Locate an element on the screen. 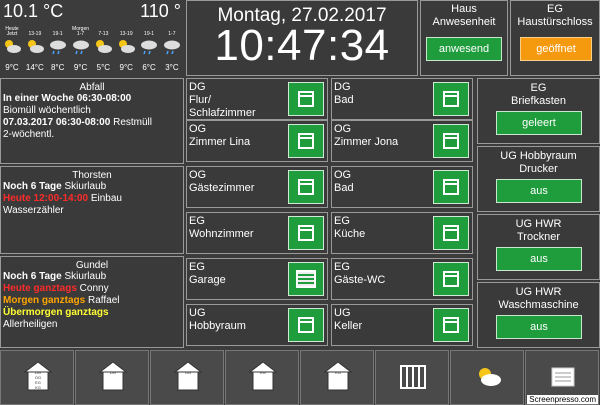 The image size is (600, 405). room-name: Zimmer Jona is located at coordinates (366, 142).